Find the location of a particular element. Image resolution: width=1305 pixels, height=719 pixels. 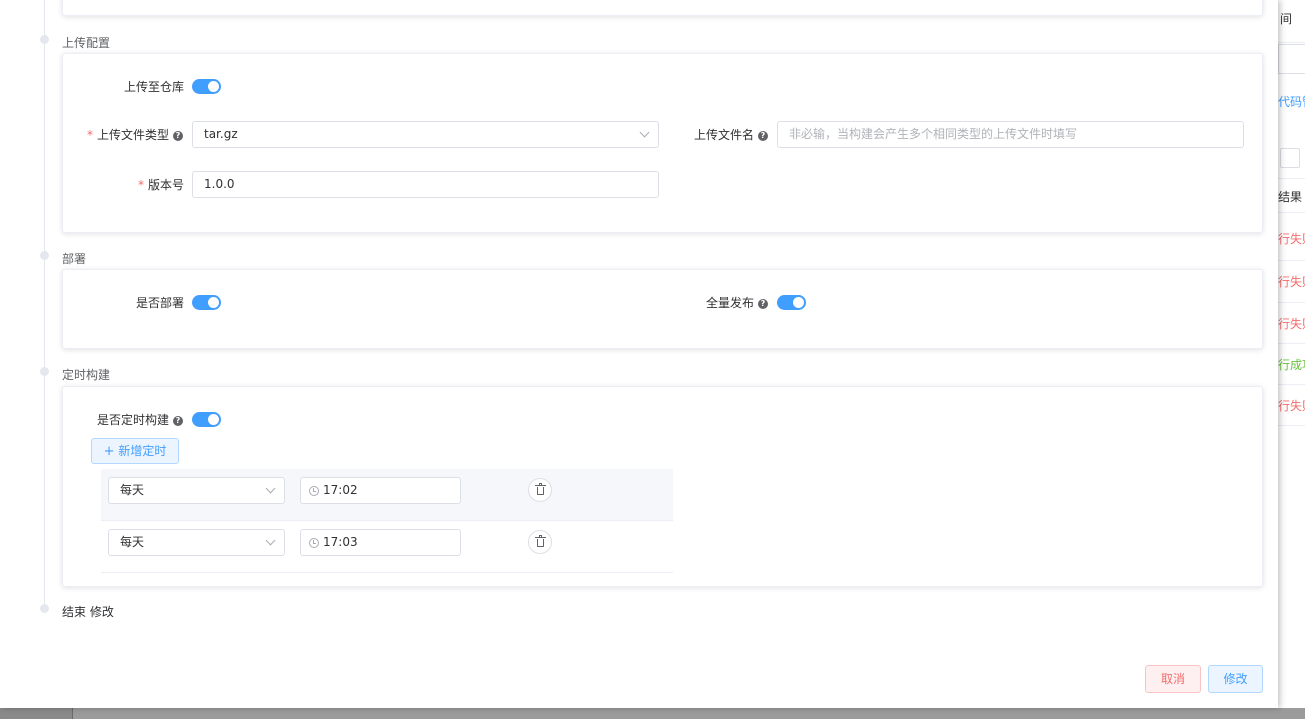

version-label: * 版本号 is located at coordinates (160, 185).